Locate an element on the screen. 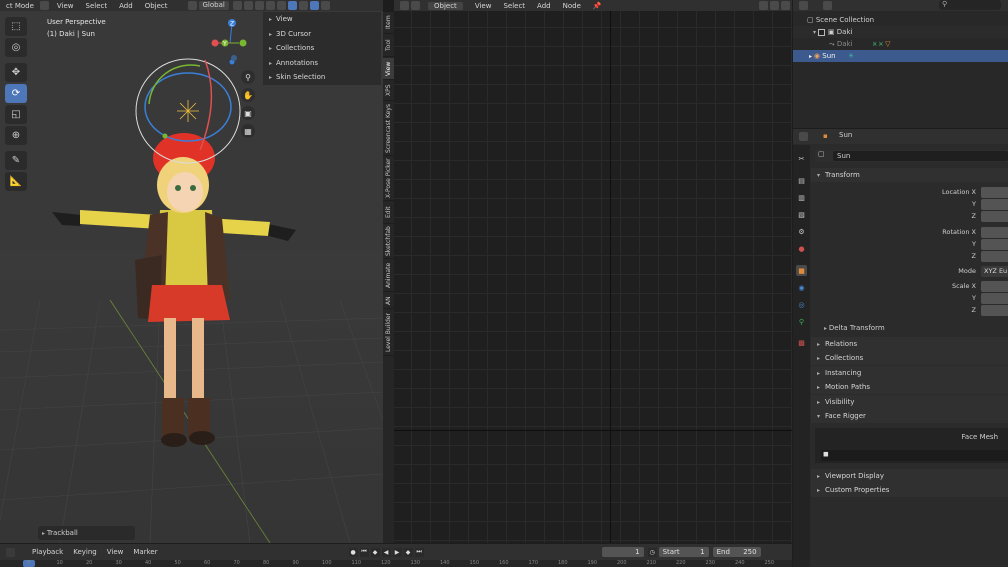  menu-playback: Playback is located at coordinates (47, 552).